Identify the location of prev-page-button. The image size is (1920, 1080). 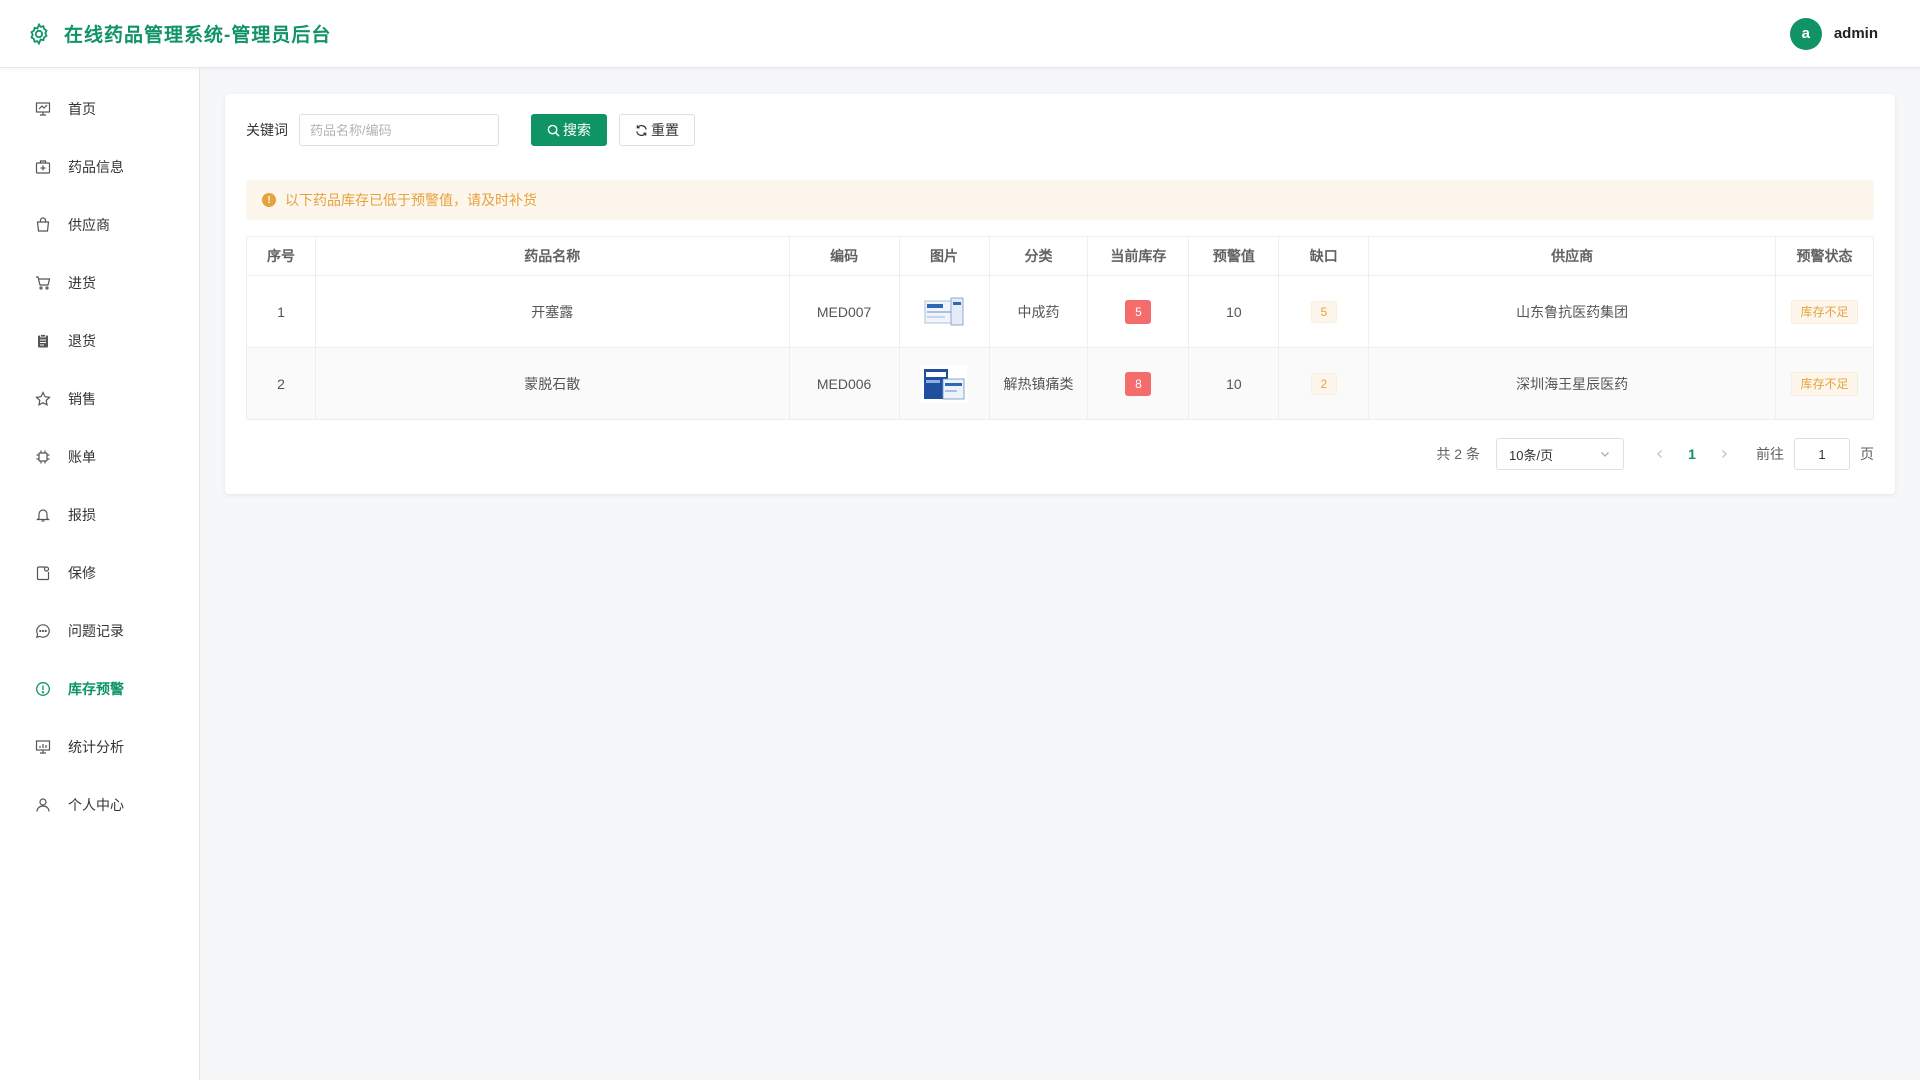
(1660, 454).